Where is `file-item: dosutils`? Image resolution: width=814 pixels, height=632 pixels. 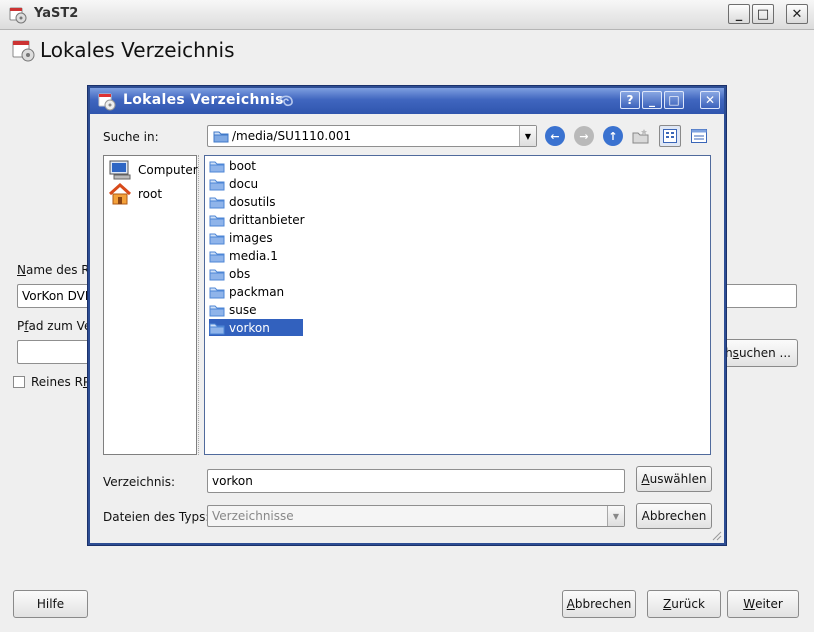
file-item: dosutils is located at coordinates (244, 201).